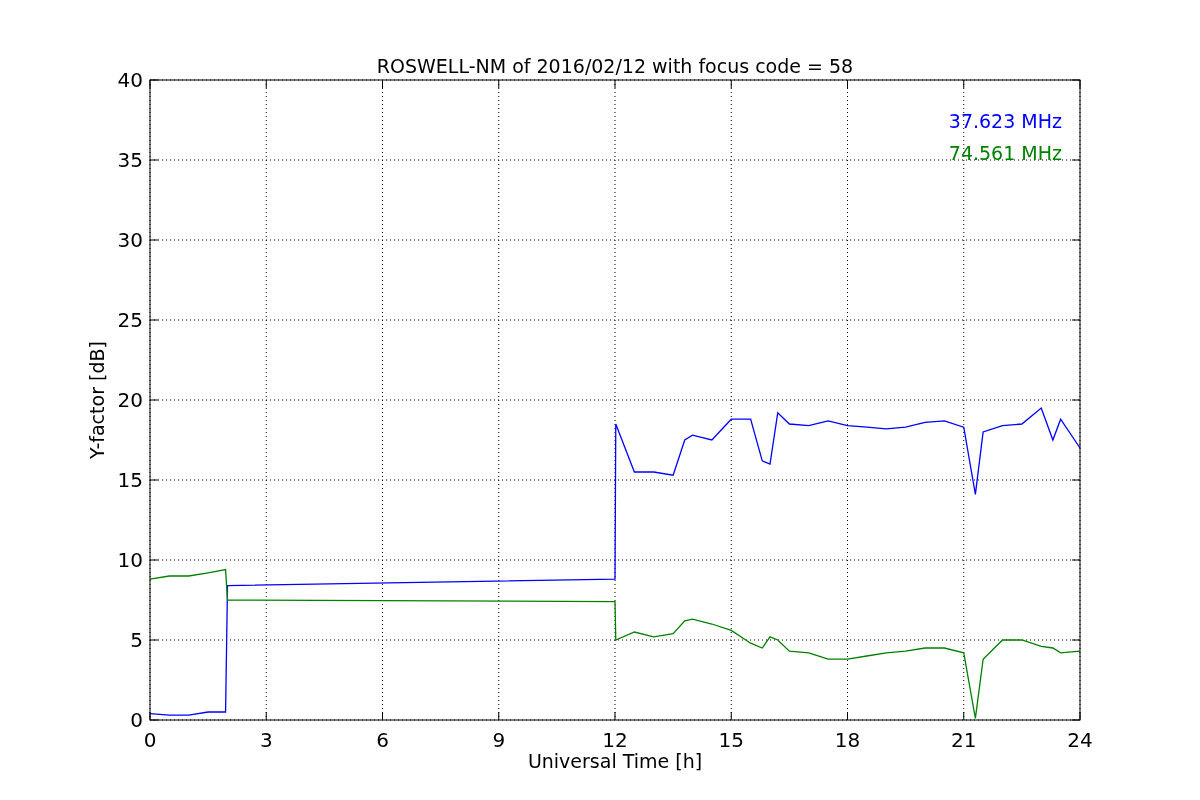 The width and height of the screenshot is (1200, 800). Describe the element at coordinates (97, 400) in the screenshot. I see `y-axis-label: Y-factor [dB]` at that location.